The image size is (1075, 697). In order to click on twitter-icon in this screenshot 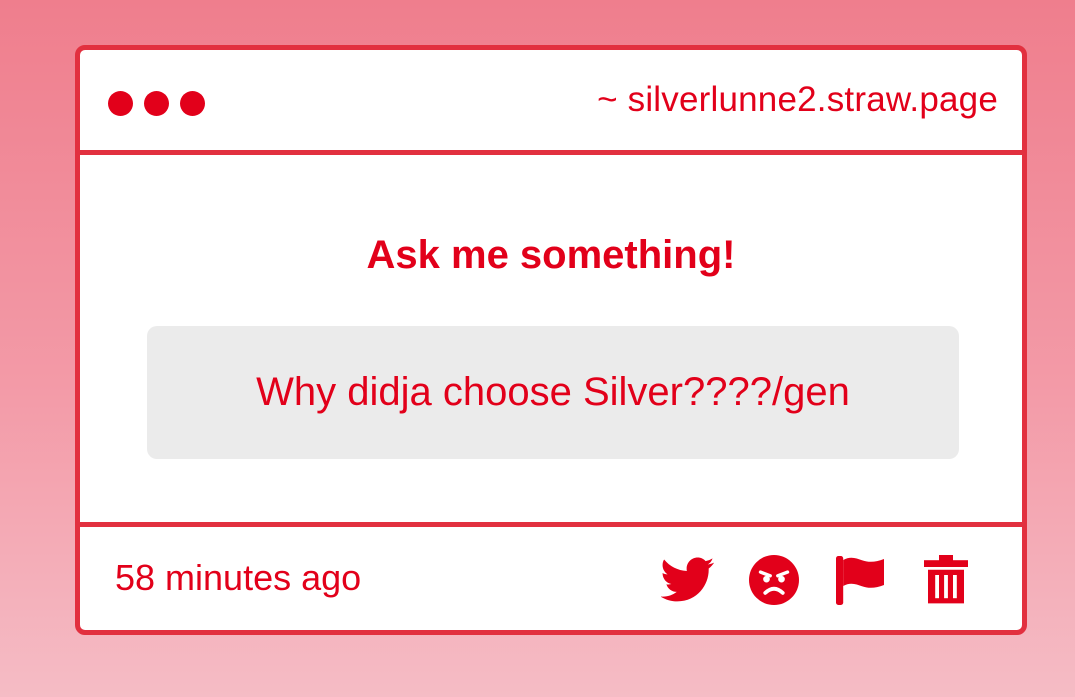, I will do `click(688, 579)`.